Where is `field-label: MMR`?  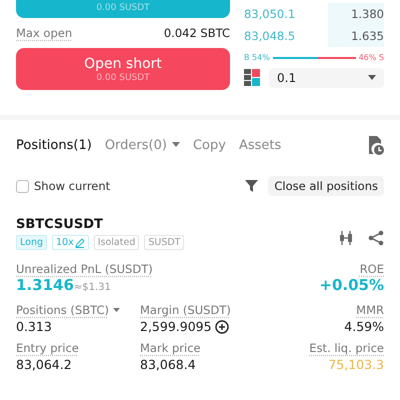
field-label: MMR is located at coordinates (369, 310).